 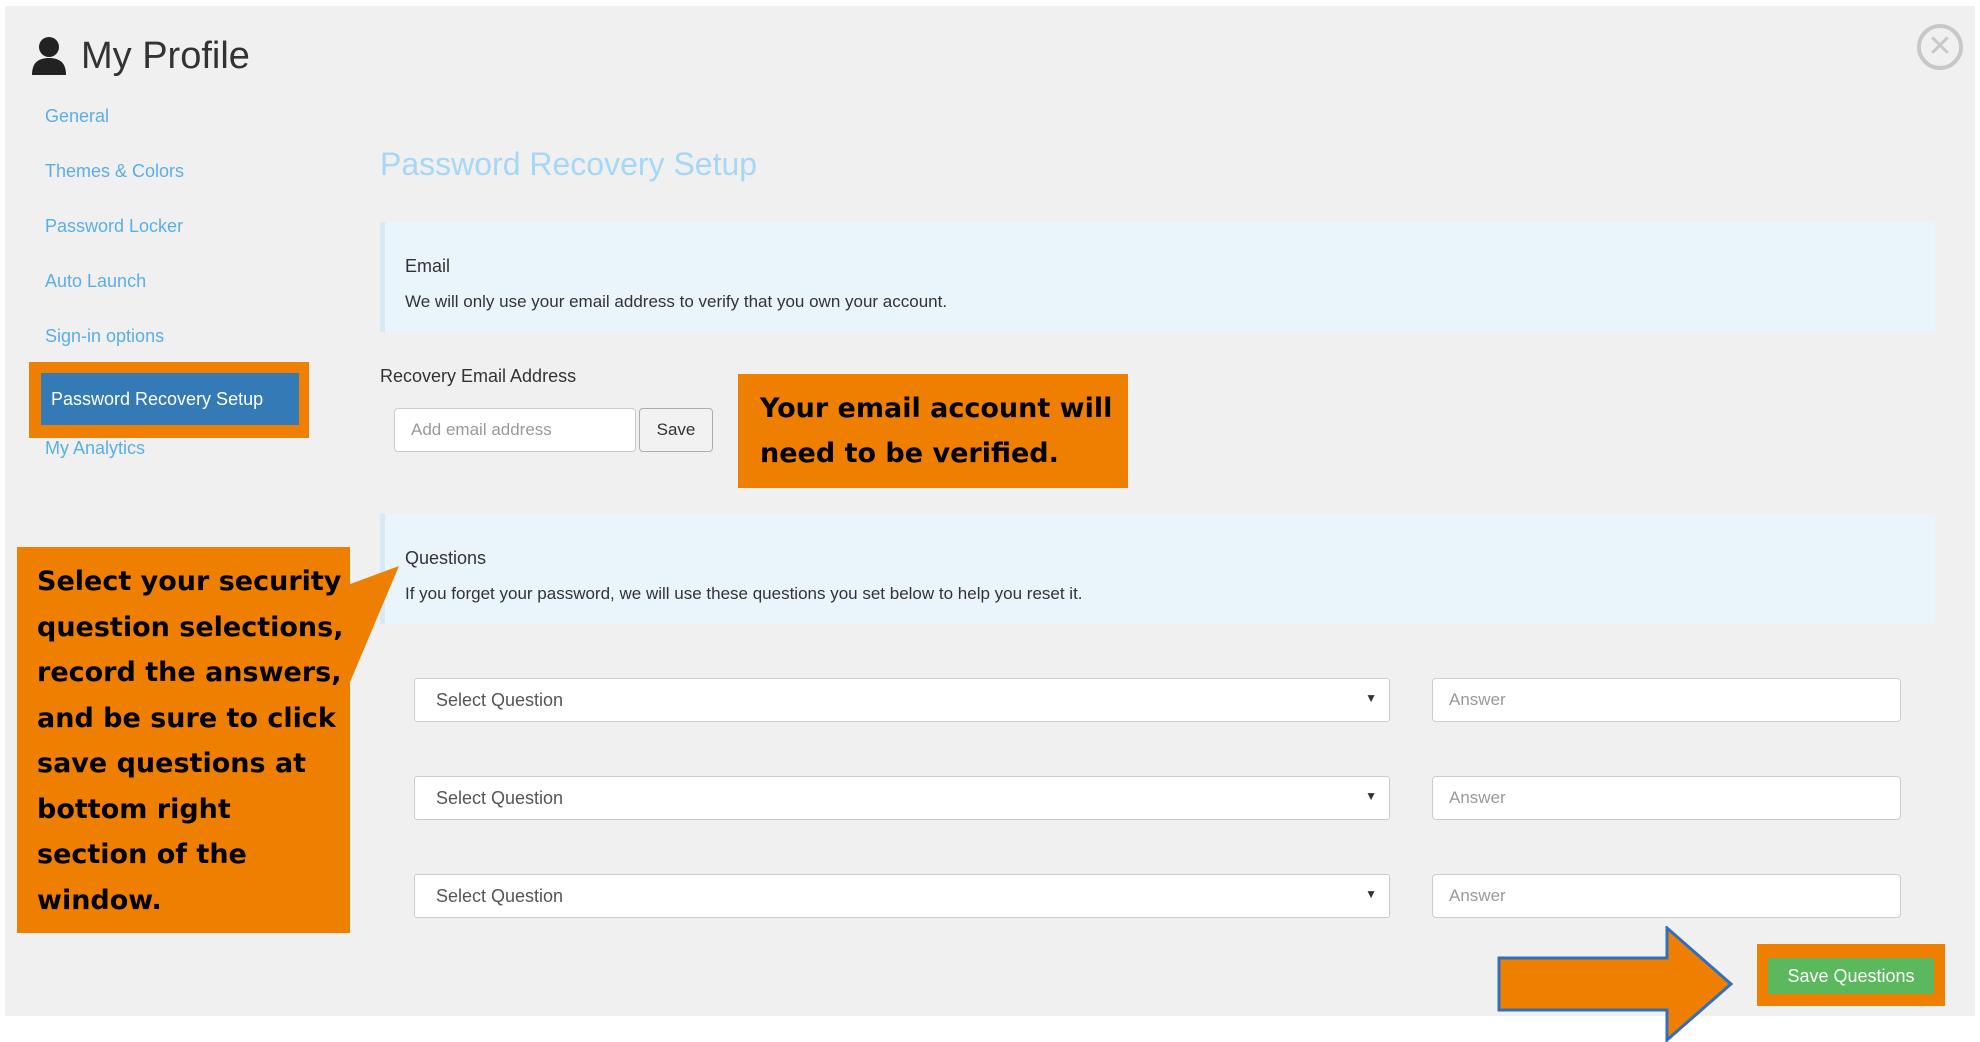 I want to click on close-icon: ✕, so click(x=1940, y=46).